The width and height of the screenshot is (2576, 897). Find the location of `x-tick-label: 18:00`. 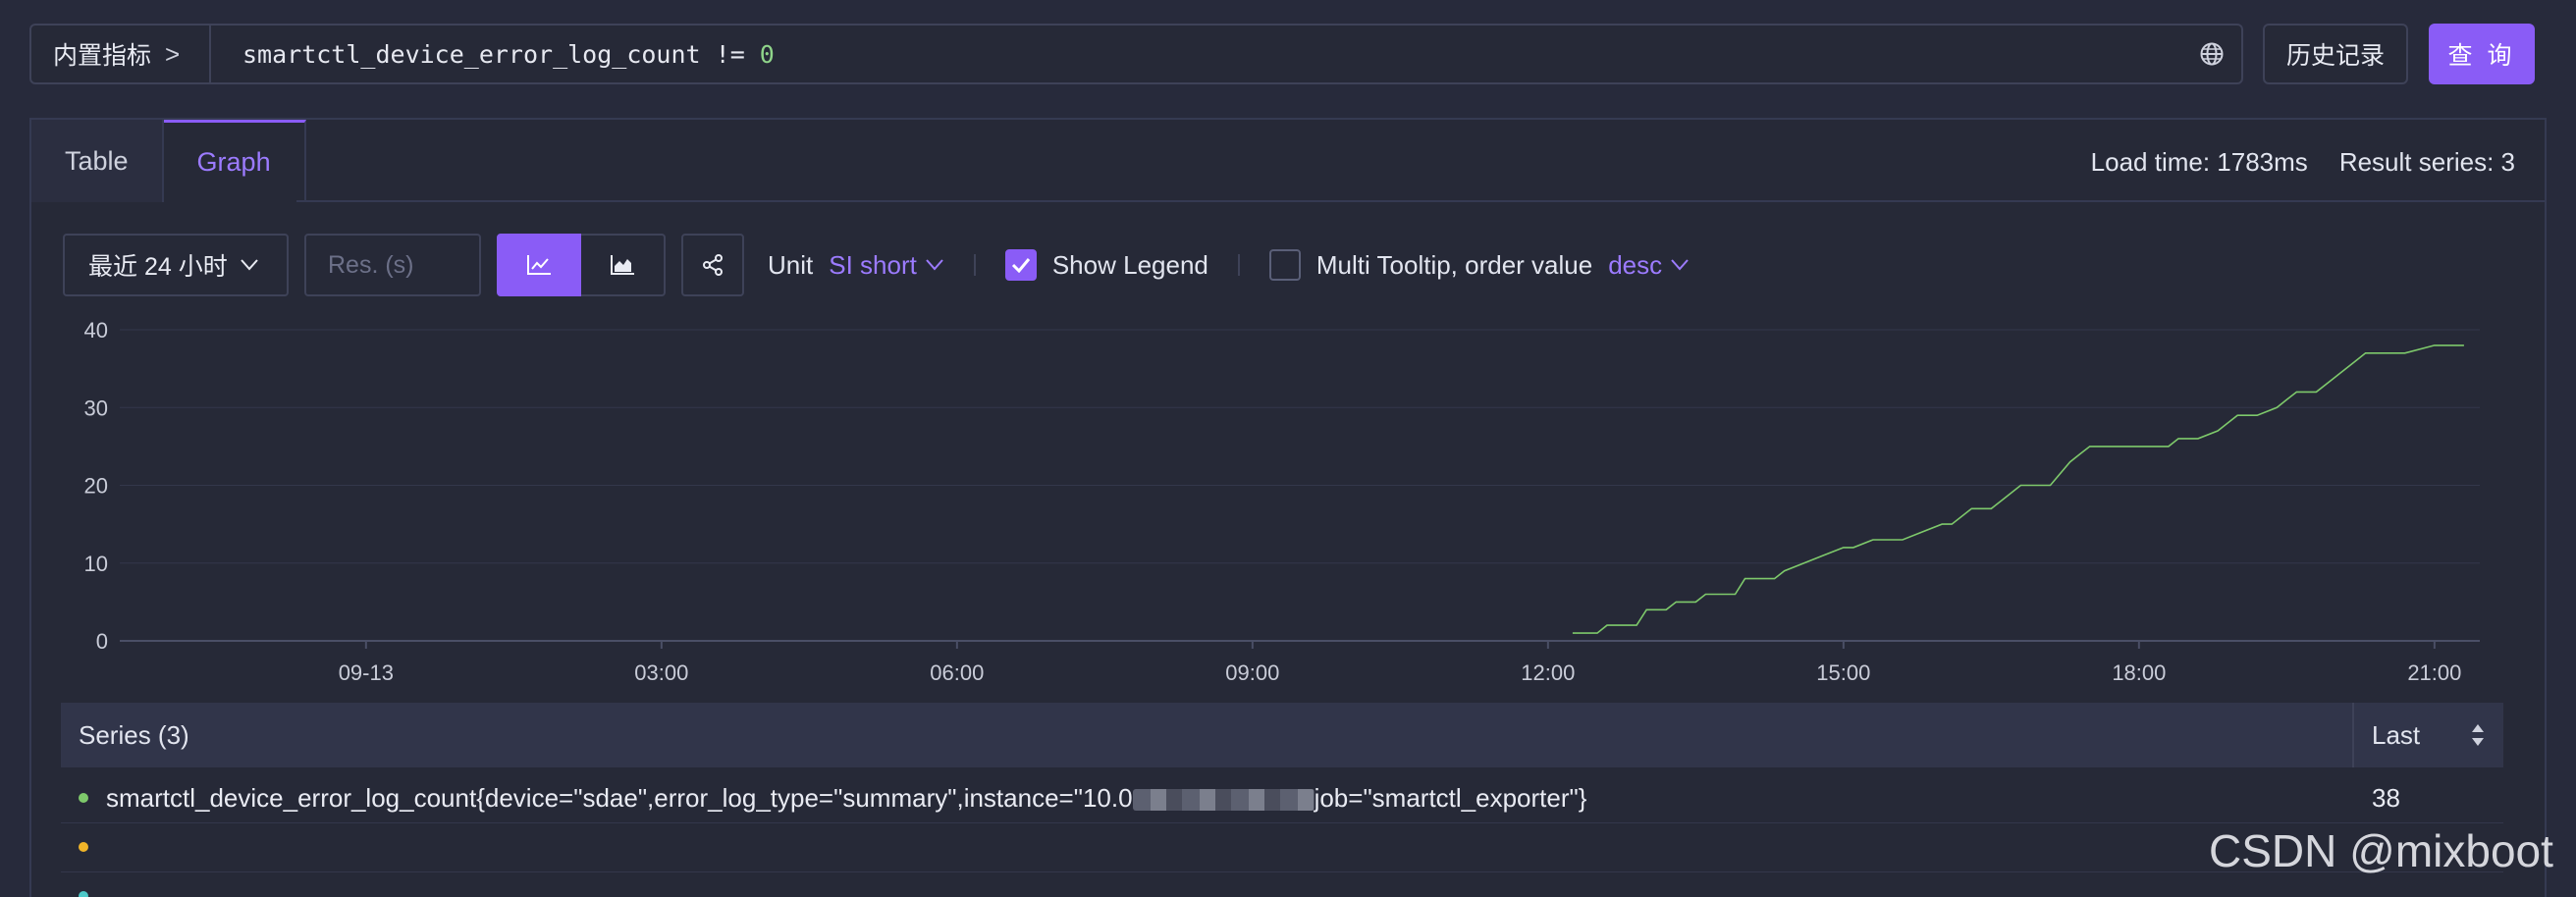

x-tick-label: 18:00 is located at coordinates (2139, 672).